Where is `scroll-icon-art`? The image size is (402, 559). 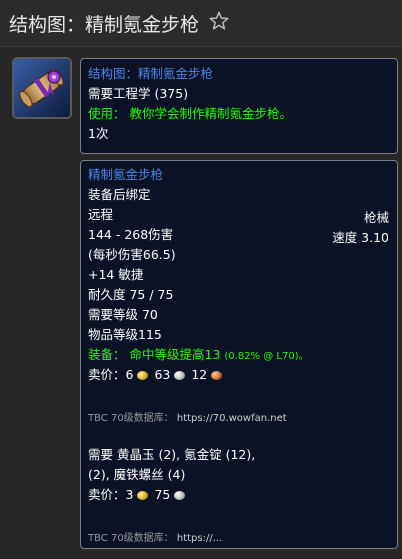 scroll-icon-art is located at coordinates (42, 88).